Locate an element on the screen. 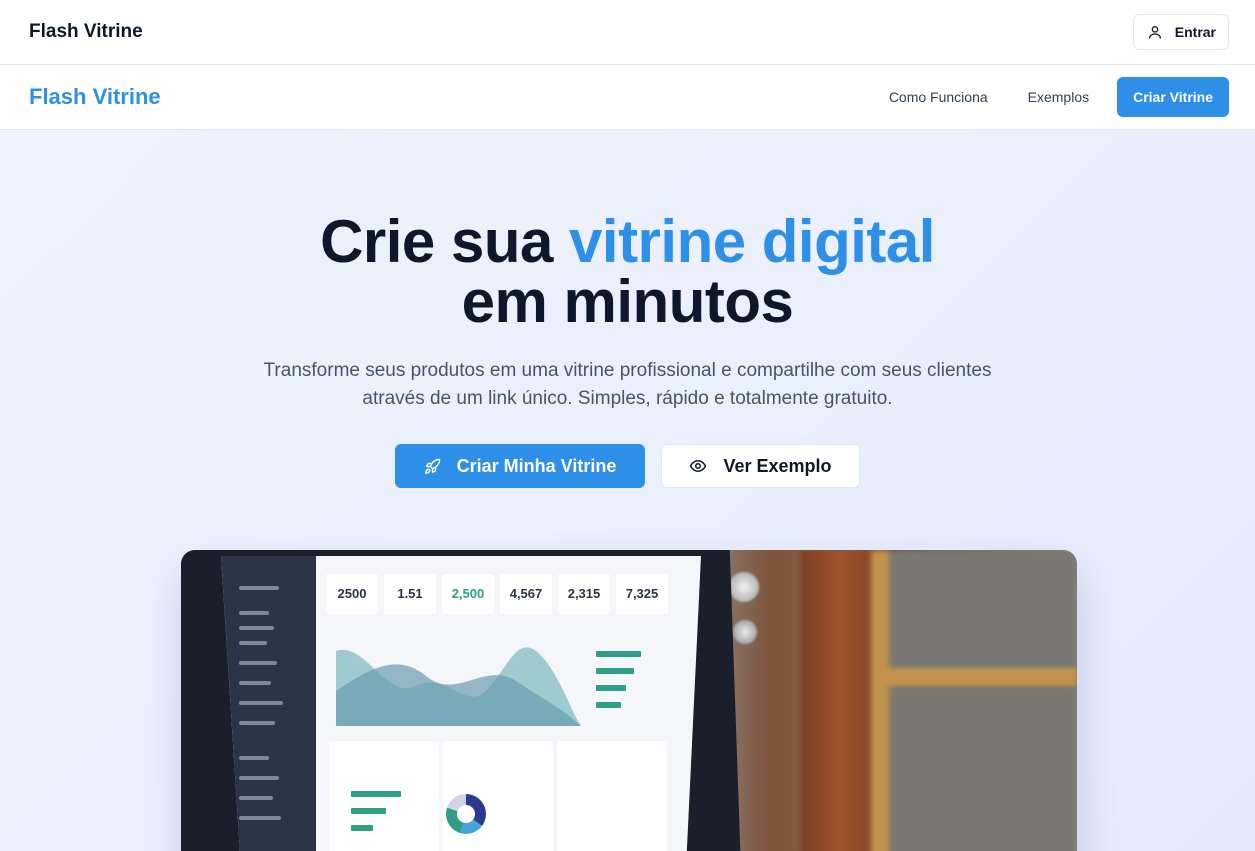 The image size is (1255, 851). brand-logo-text: Flash Vitrine is located at coordinates (86, 32).